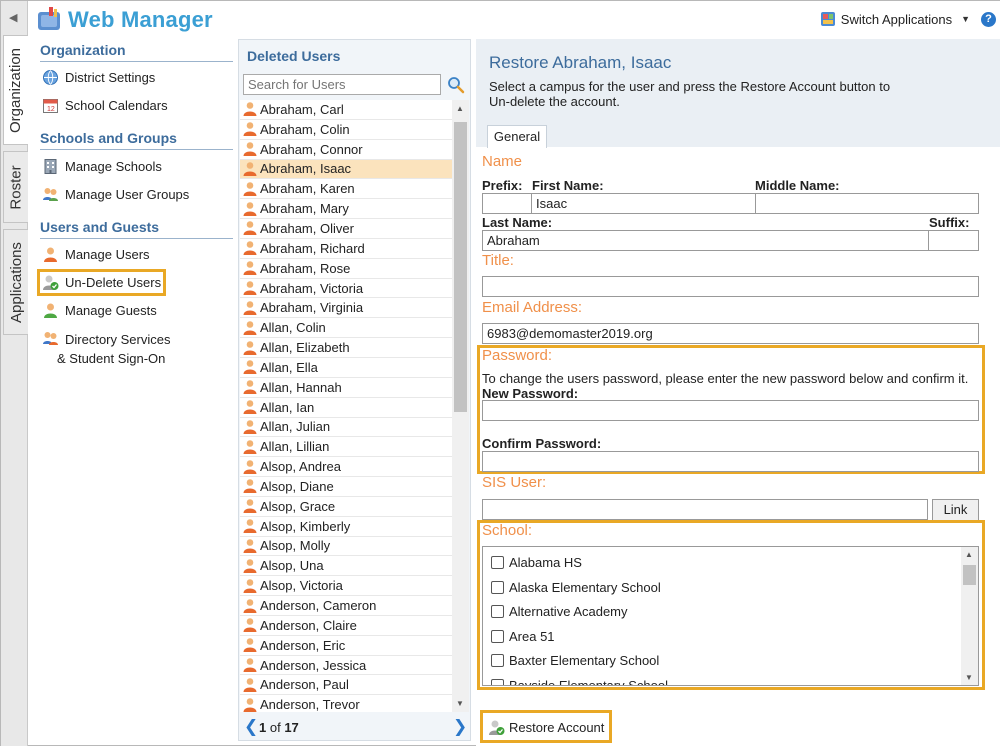  Describe the element at coordinates (287, 407) in the screenshot. I see `user-name: Allan, Ian` at that location.